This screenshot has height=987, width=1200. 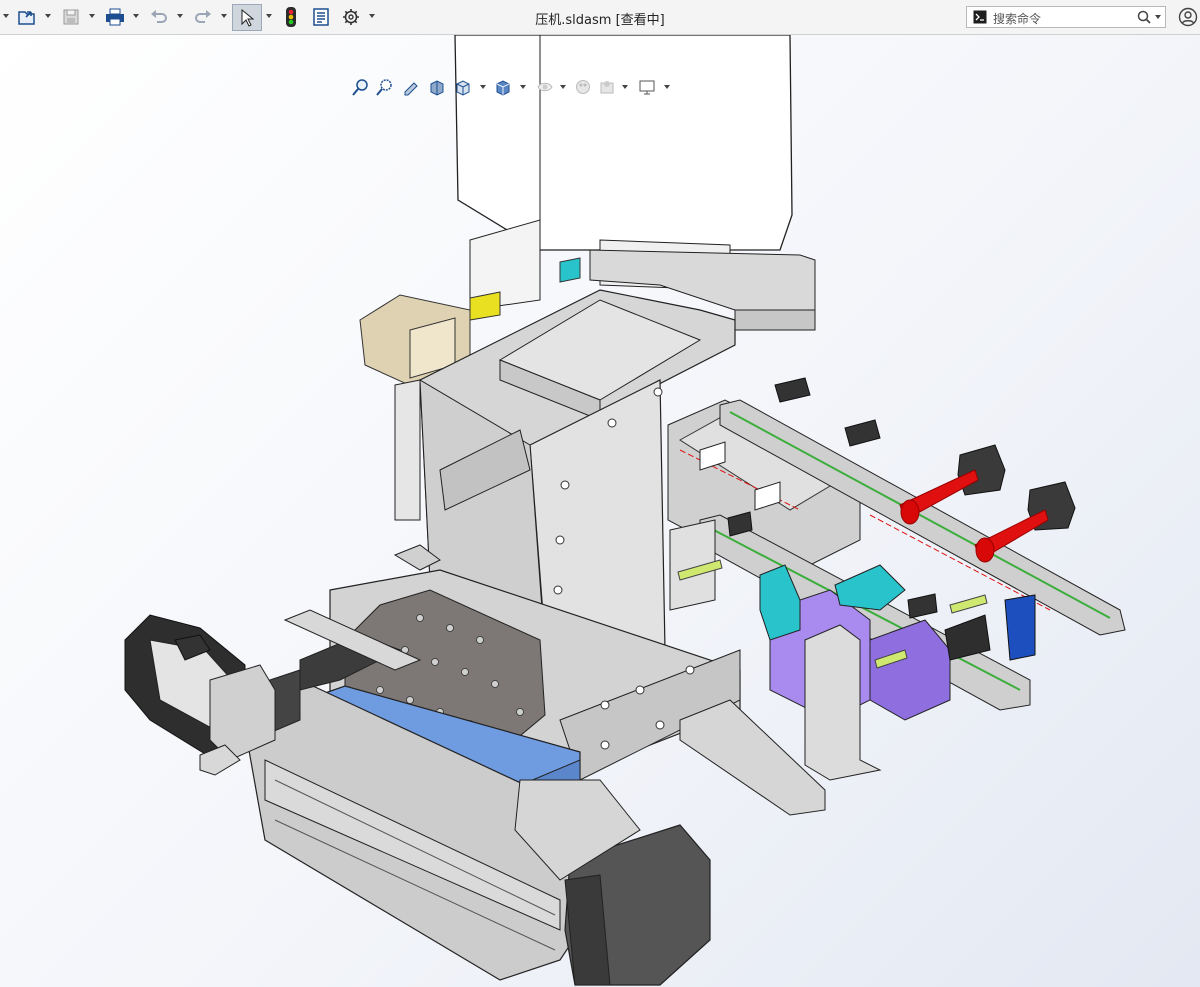 What do you see at coordinates (1017, 18) in the screenshot?
I see `search-input: 搜索命令` at bounding box center [1017, 18].